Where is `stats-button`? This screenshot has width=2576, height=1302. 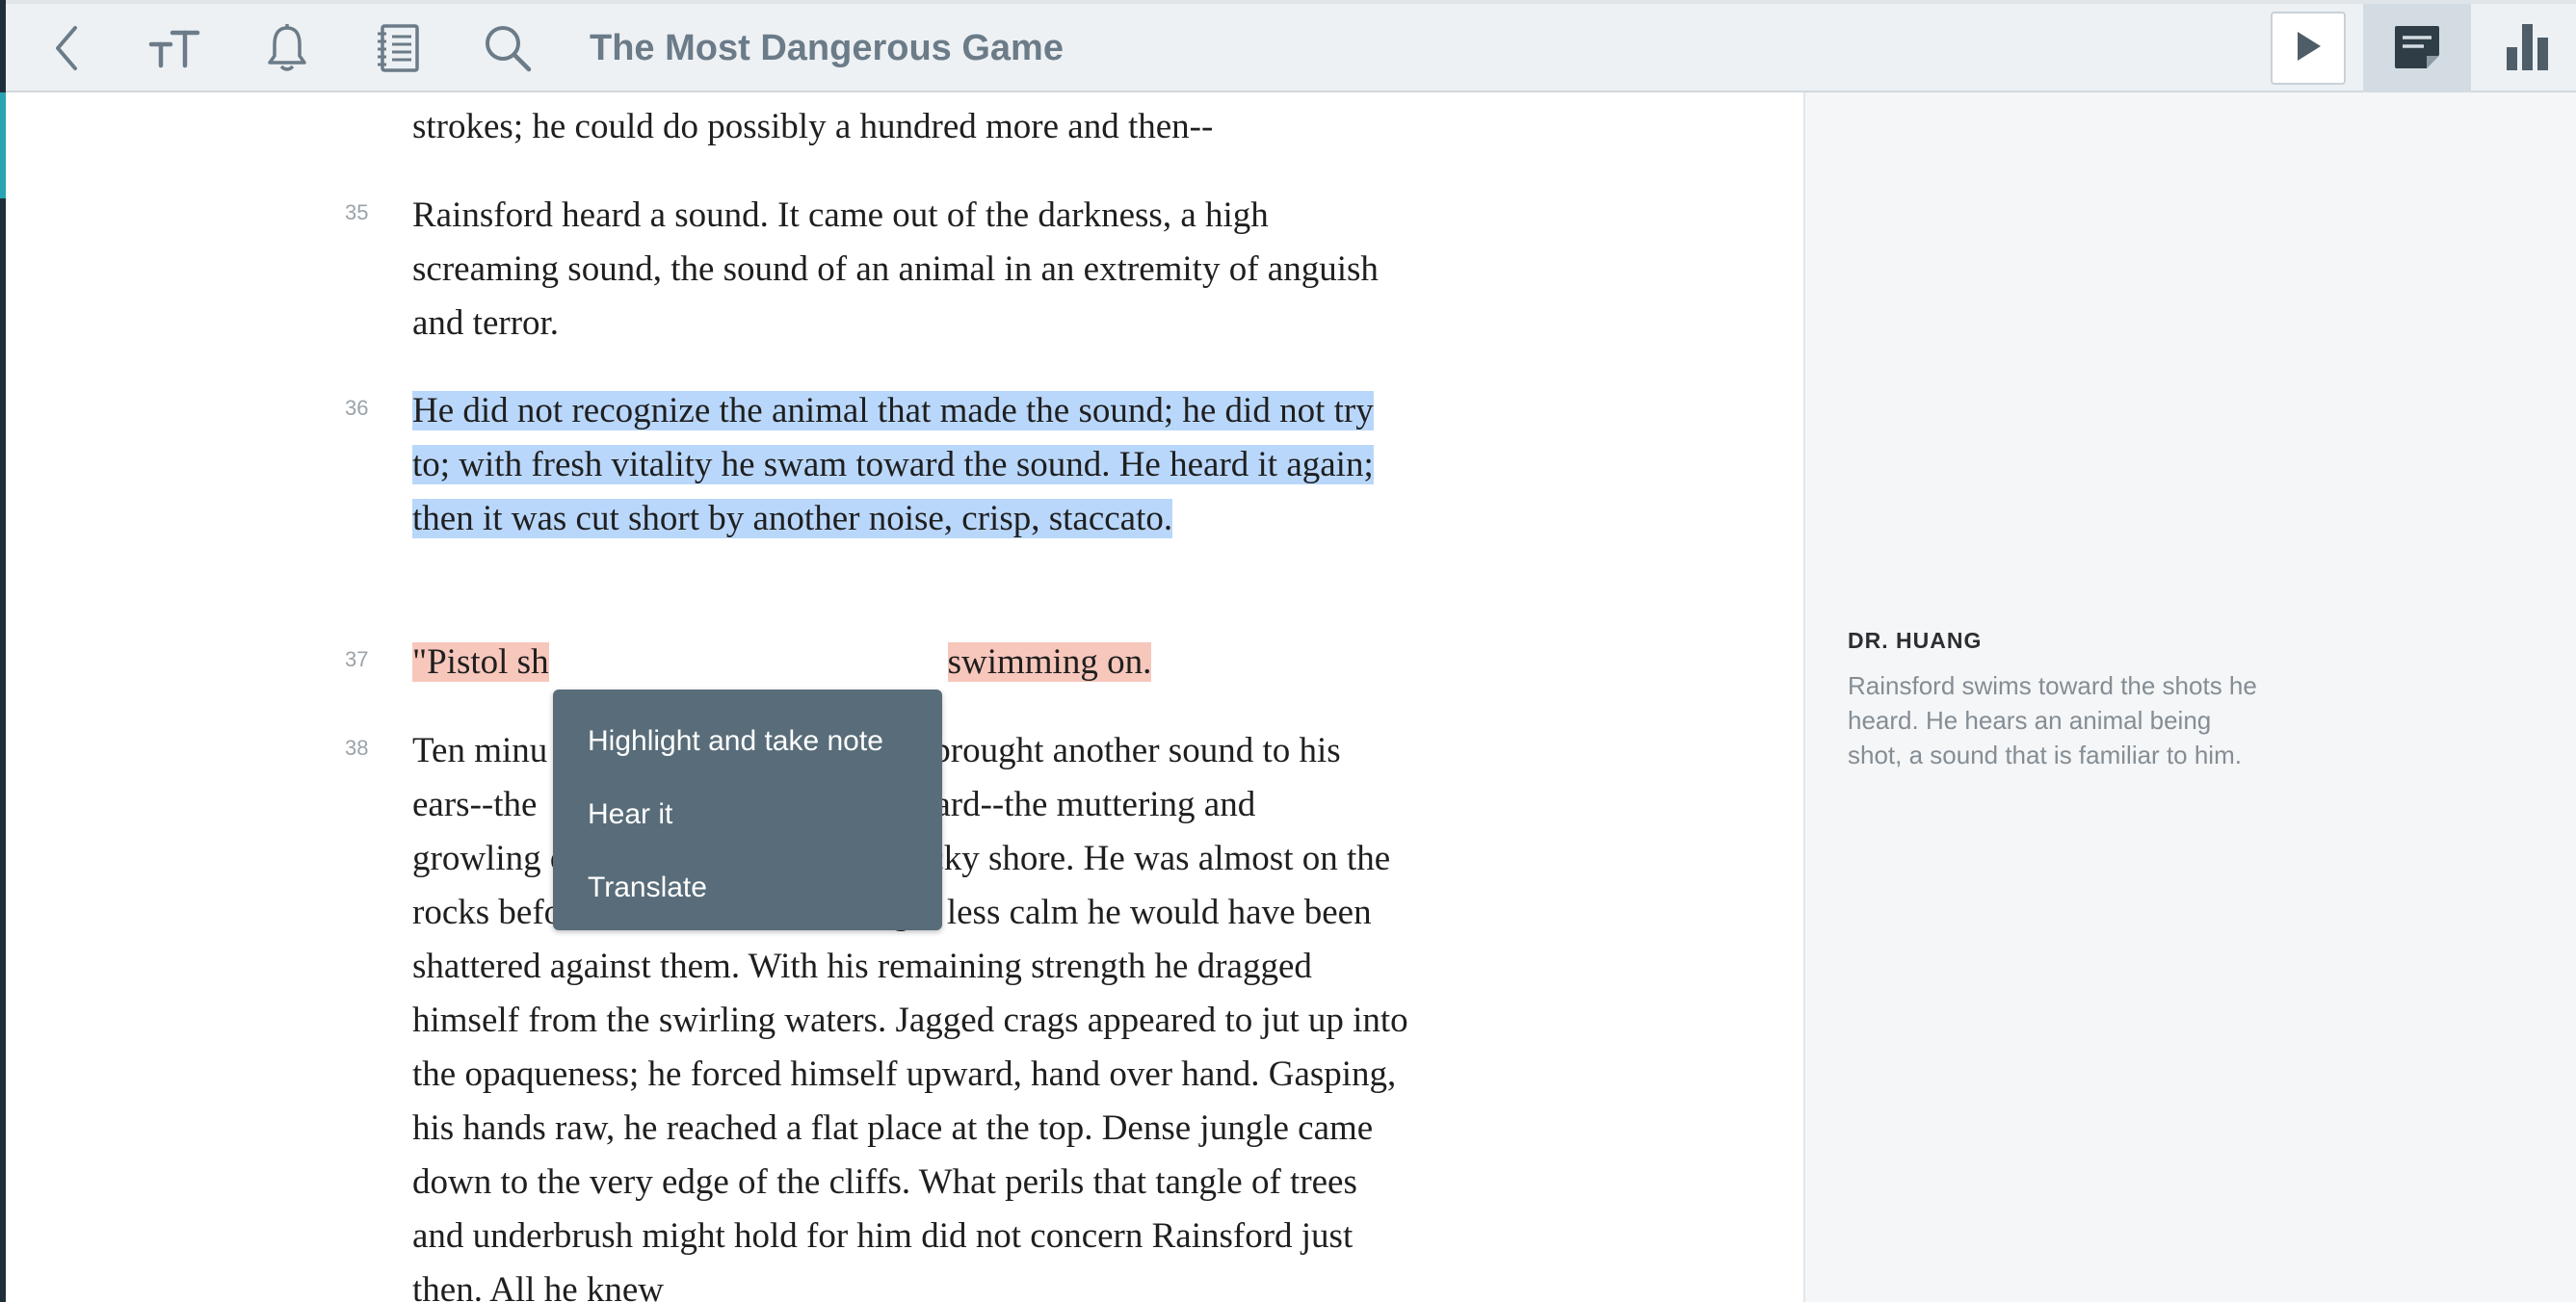
stats-button is located at coordinates (2525, 49).